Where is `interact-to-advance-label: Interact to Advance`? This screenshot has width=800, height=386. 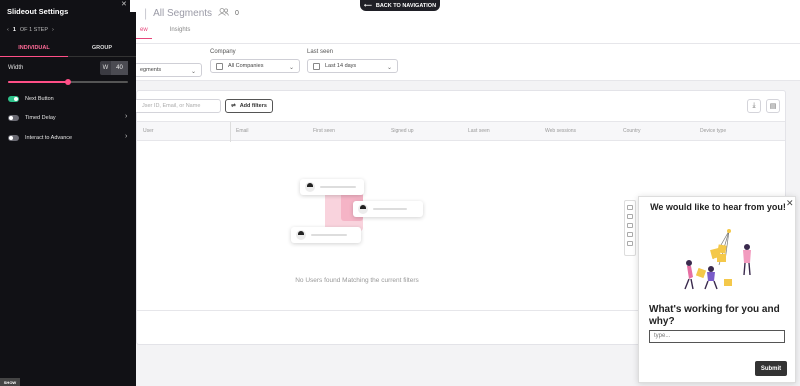
interact-to-advance-label: Interact to Advance is located at coordinates (49, 138).